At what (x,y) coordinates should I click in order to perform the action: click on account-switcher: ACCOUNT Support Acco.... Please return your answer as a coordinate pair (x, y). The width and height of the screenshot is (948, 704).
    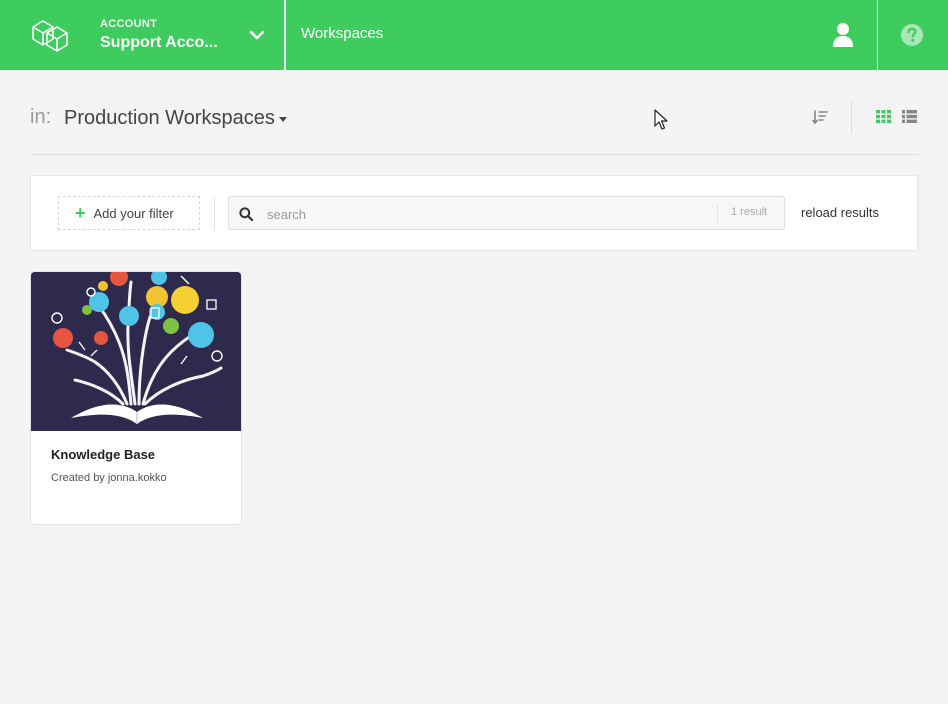
    Looking at the image, I should click on (165, 35).